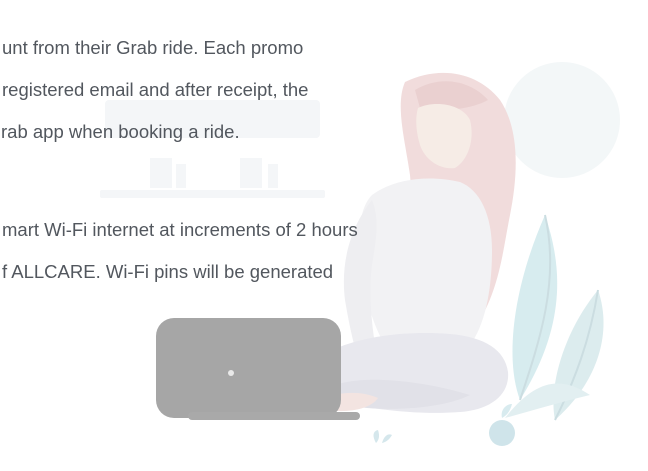 The width and height of the screenshot is (648, 471). Describe the element at coordinates (120, 131) in the screenshot. I see `grab-description-line-3: rab app when booking a ride.` at that location.